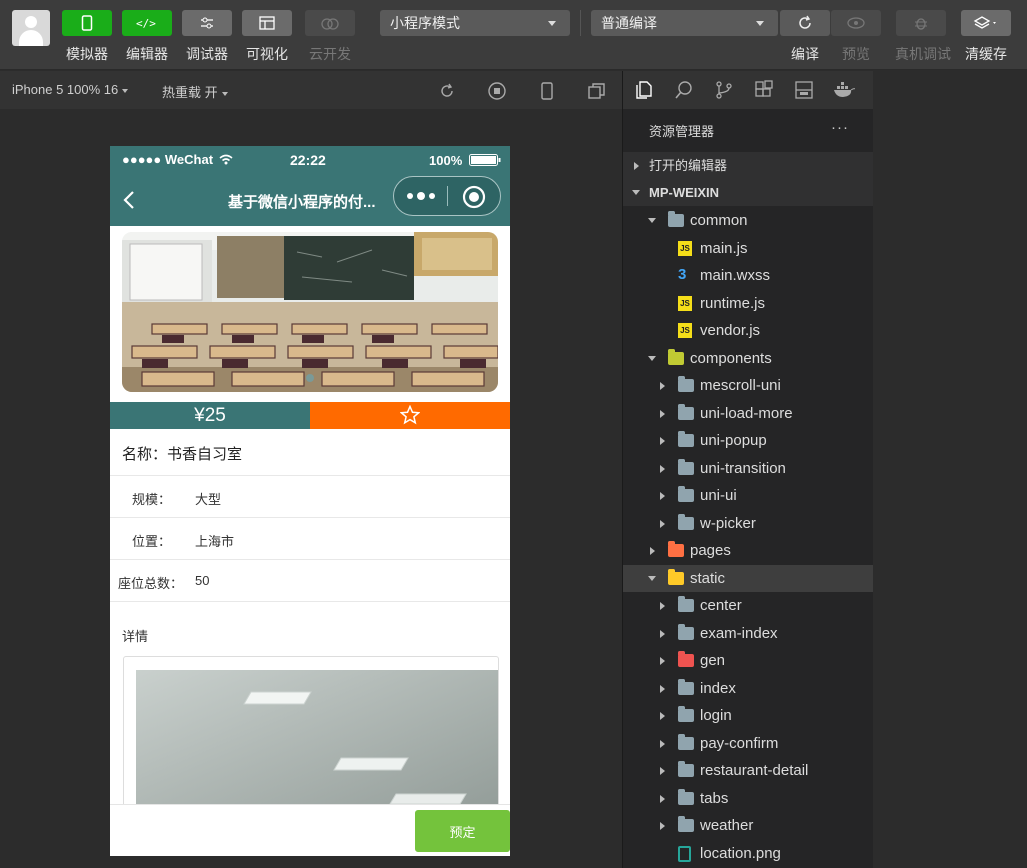  I want to click on tree-item-uni-ui: uni-ui, so click(748, 495).